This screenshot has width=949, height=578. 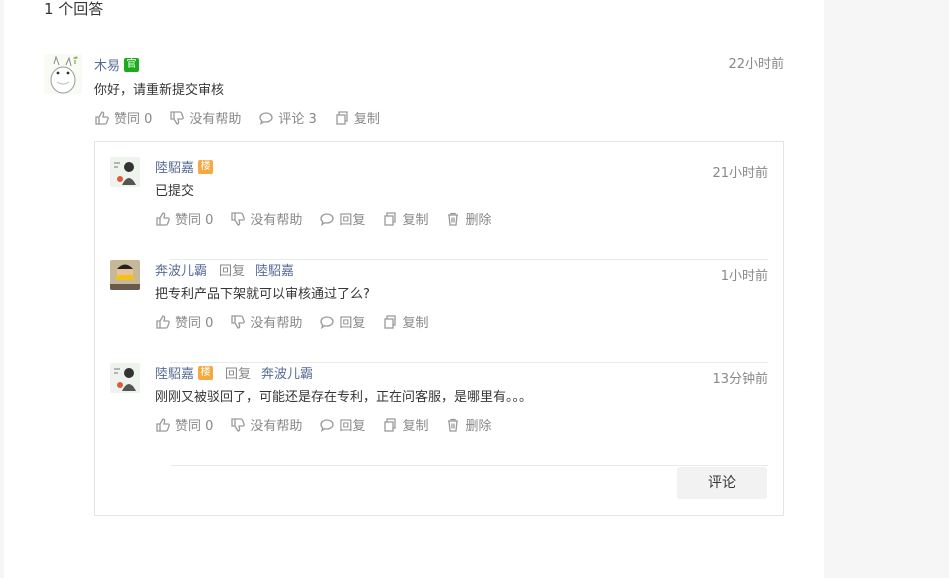 What do you see at coordinates (181, 269) in the screenshot?
I see `comment-username: 奔波儿霸` at bounding box center [181, 269].